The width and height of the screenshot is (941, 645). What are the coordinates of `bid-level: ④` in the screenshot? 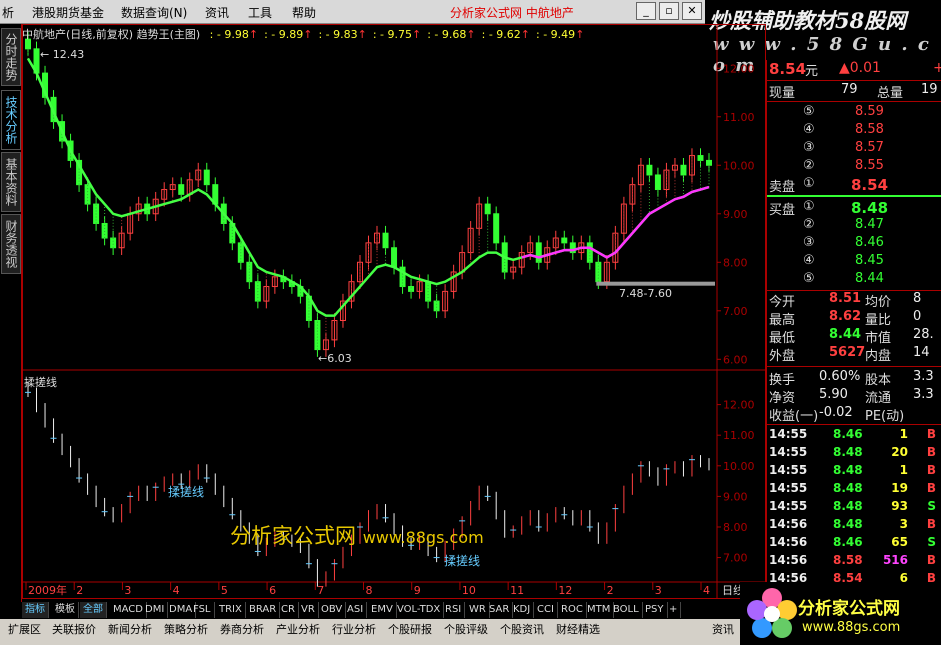 It's located at (809, 260).